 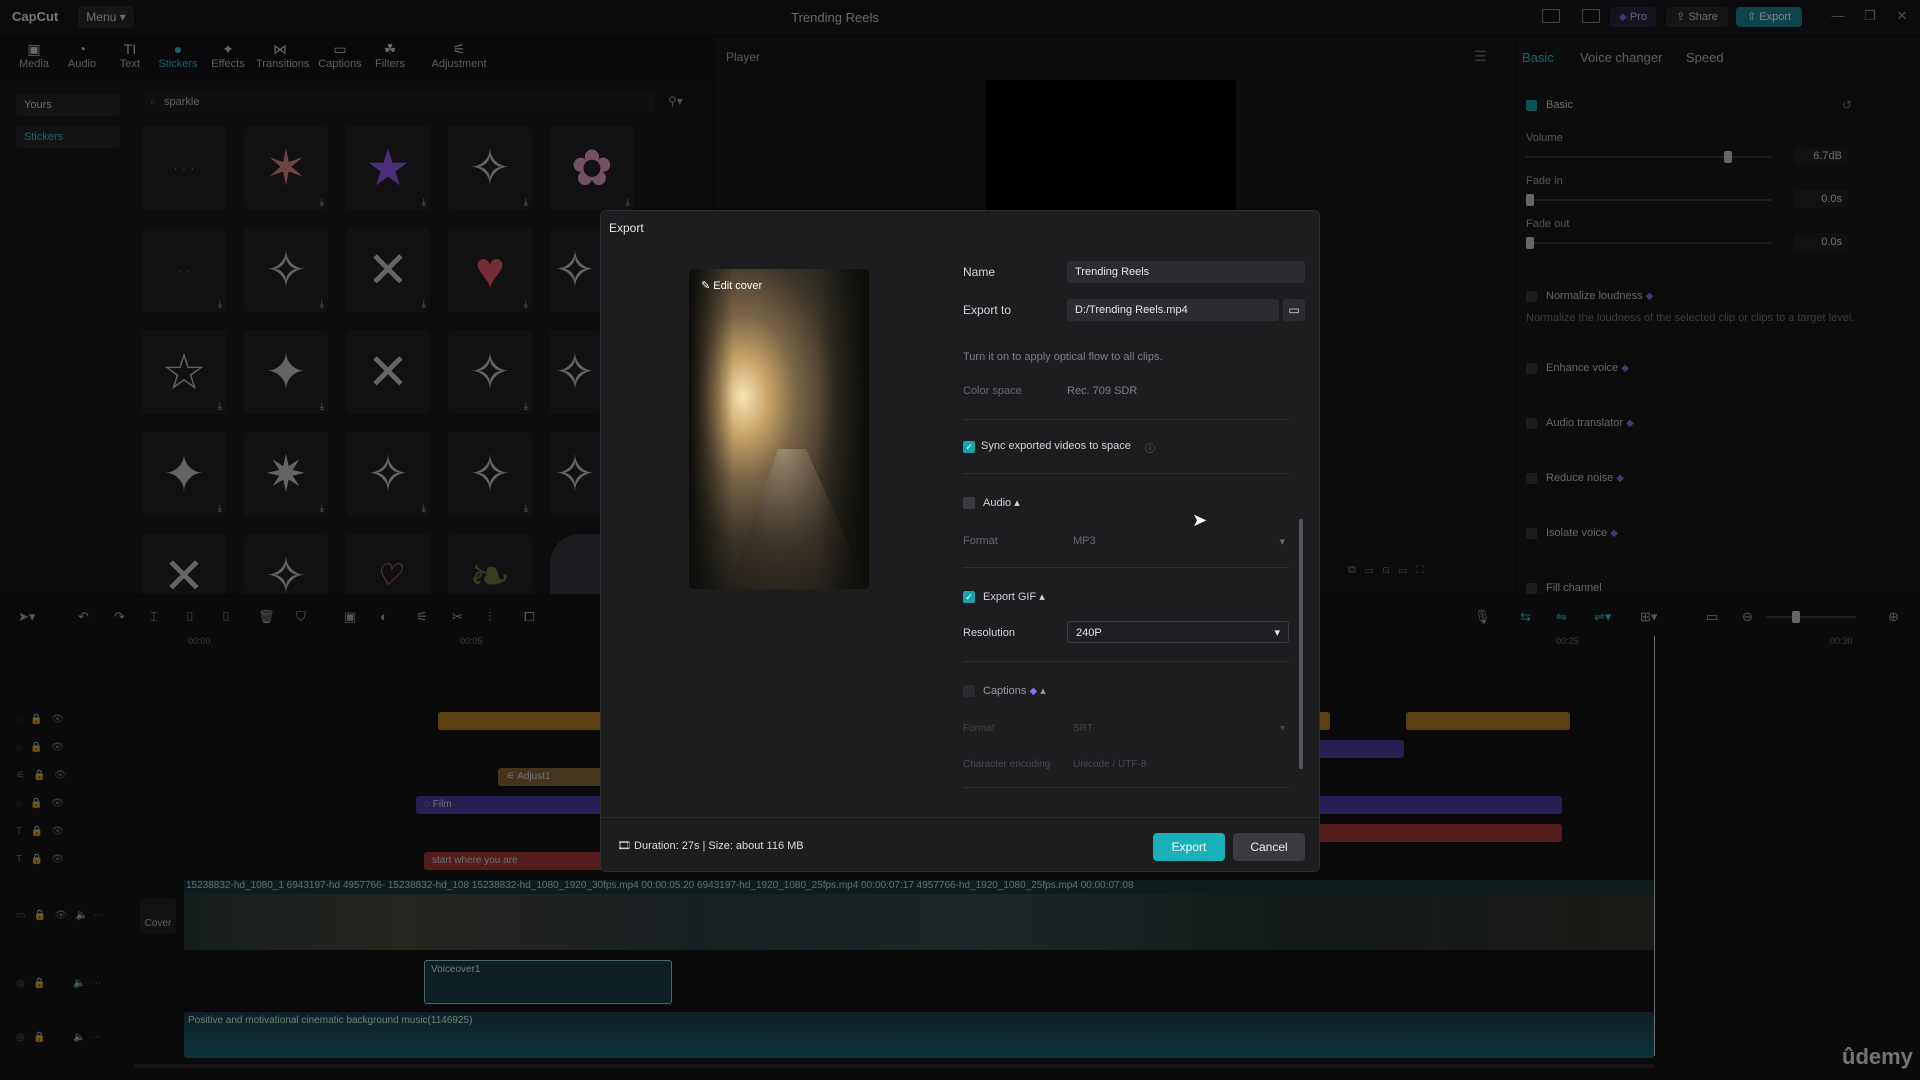 I want to click on resolution-select: 240P ▾, so click(x=1178, y=632).